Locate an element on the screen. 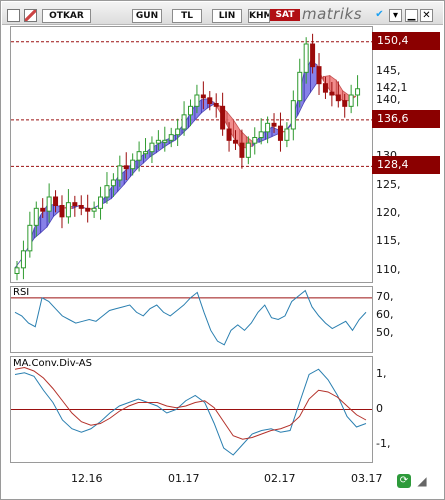 This screenshot has width=445, height=500. dropdown-icon: ▾ is located at coordinates (395, 15).